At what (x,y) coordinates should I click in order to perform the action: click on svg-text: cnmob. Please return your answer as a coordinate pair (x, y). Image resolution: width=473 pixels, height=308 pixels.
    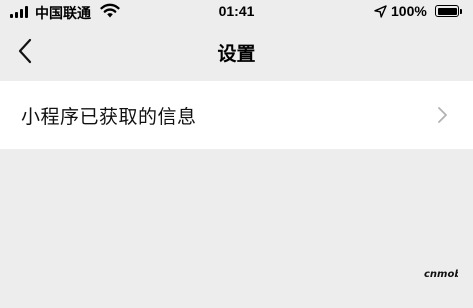
    Looking at the image, I should click on (441, 274).